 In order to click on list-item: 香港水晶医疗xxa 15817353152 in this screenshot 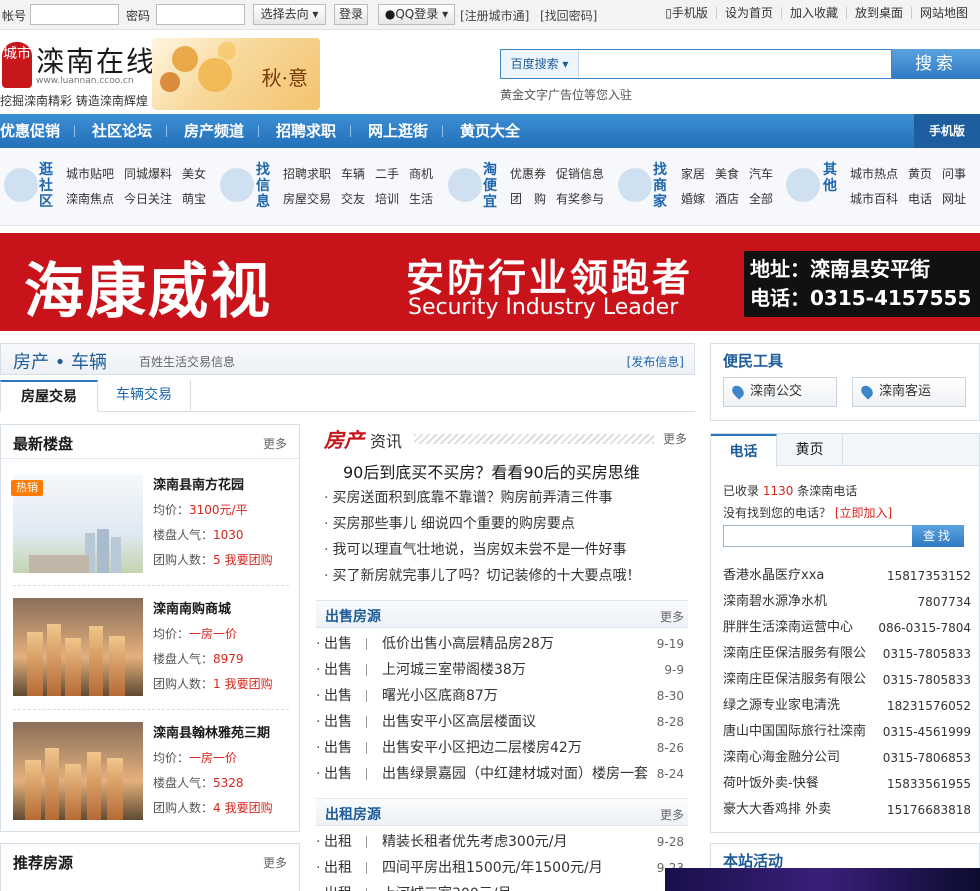, I will do `click(847, 576)`.